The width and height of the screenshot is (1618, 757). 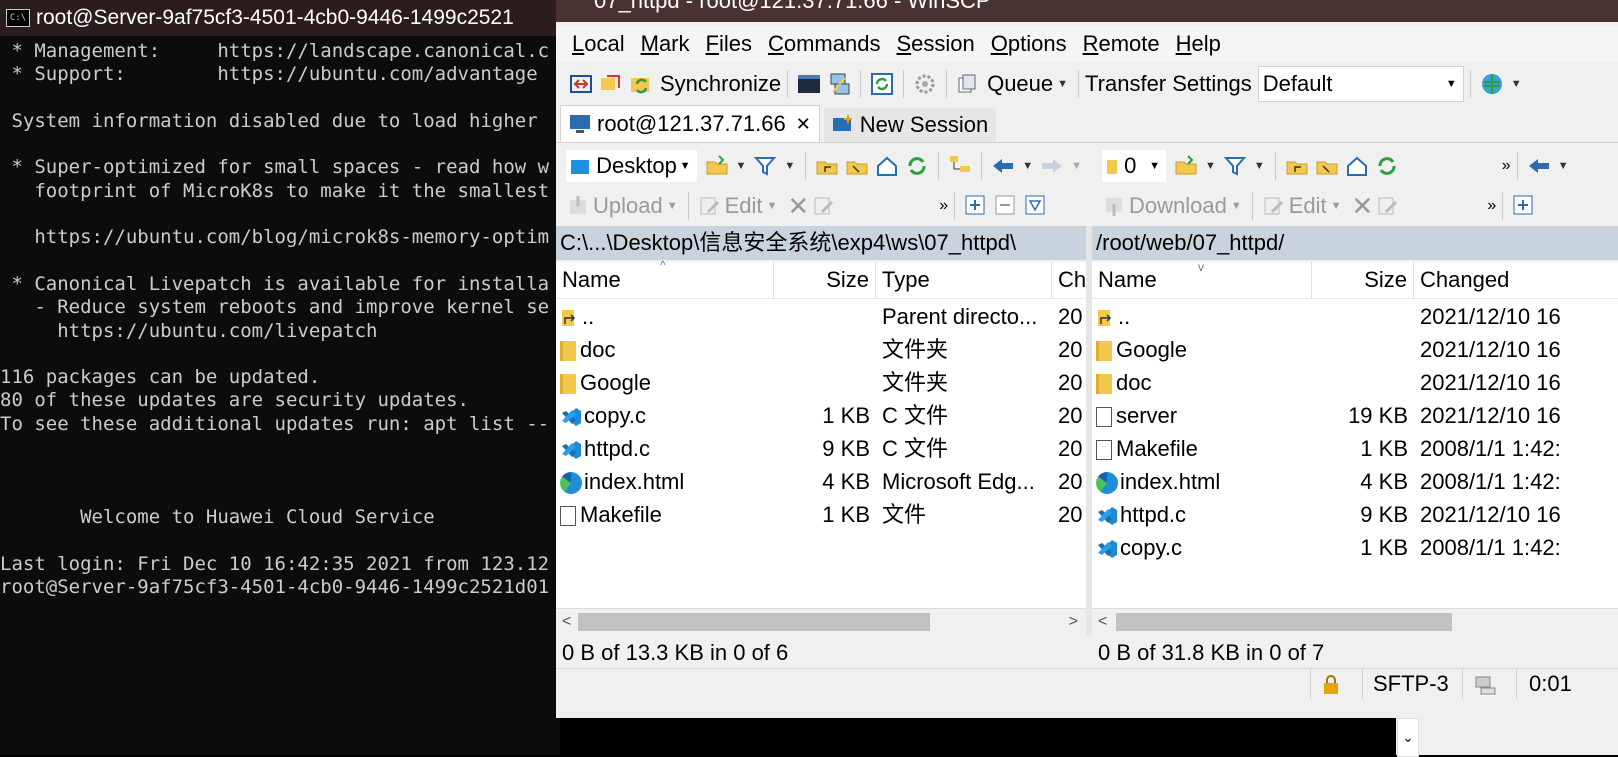 I want to click on console-icon, so click(x=809, y=84).